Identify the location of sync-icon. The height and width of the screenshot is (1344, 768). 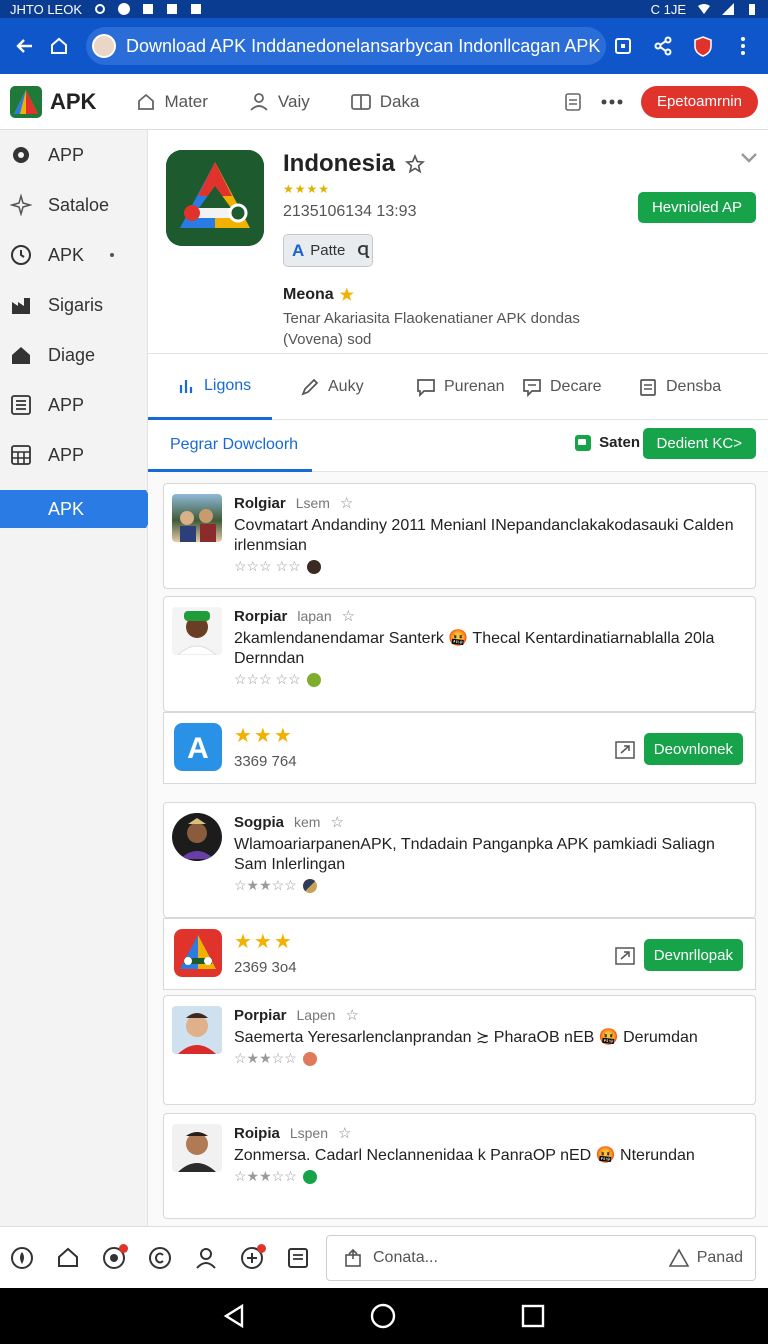
(100, 9).